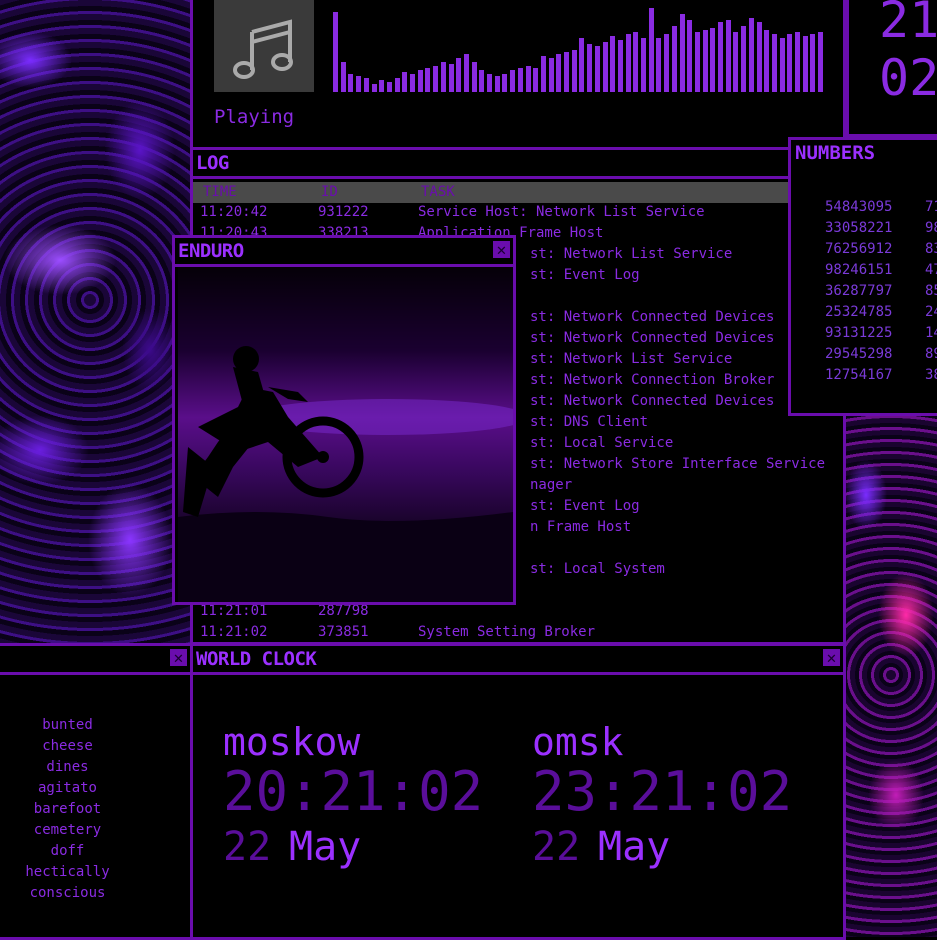 The width and height of the screenshot is (937, 940). I want to click on number-value: 85, so click(931, 291).